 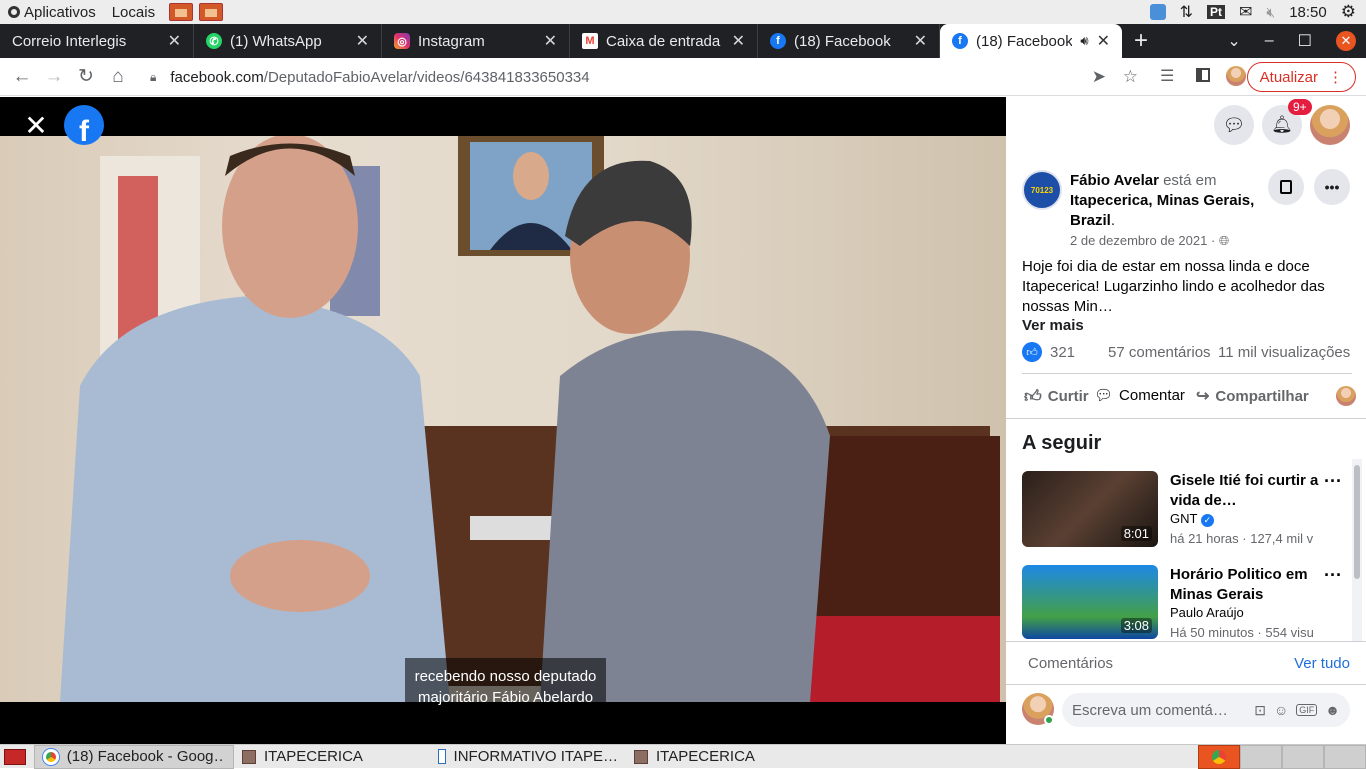 I want to click on folder-launcher-icon, so click(x=181, y=12).